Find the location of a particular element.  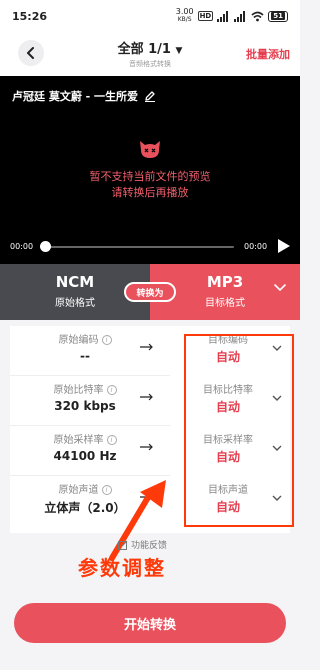

source-encoding-value: -- is located at coordinates (85, 356).